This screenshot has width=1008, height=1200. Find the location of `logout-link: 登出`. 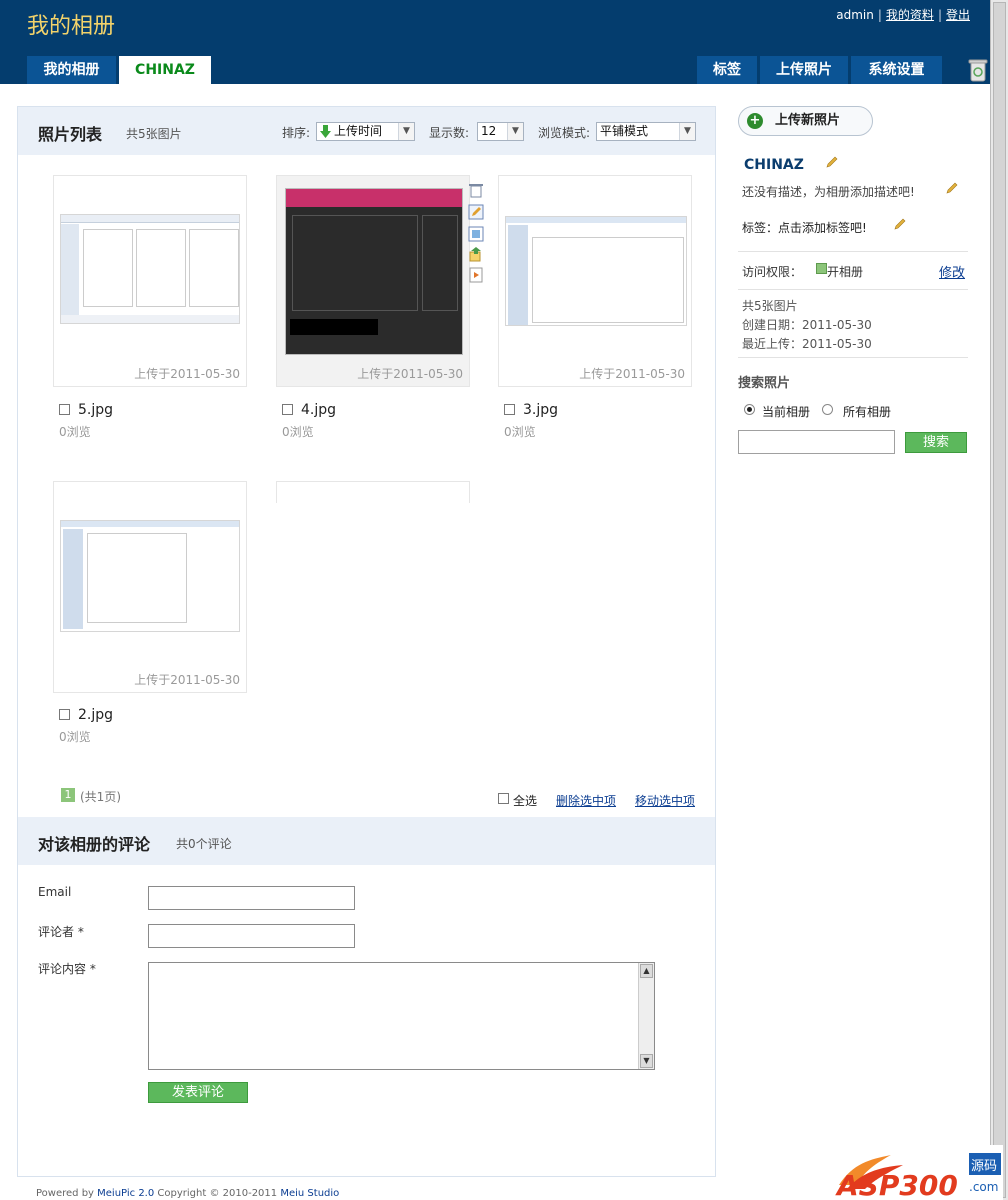

logout-link: 登出 is located at coordinates (958, 15).